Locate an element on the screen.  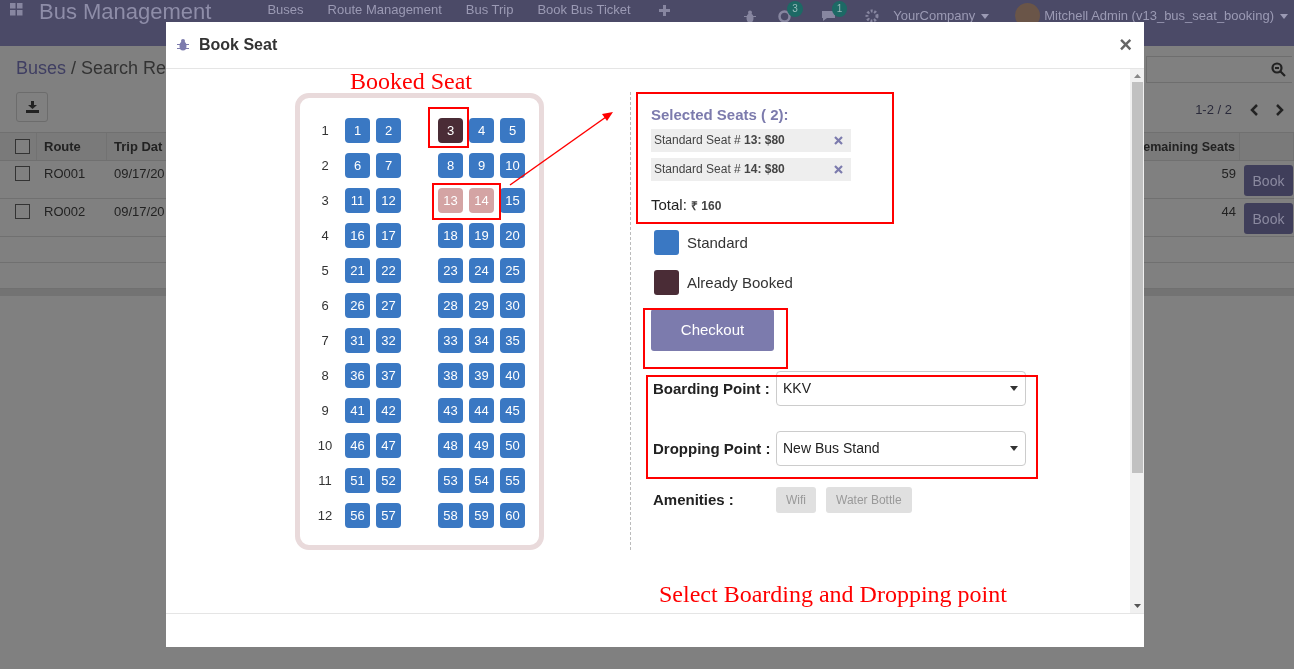
seat-button: 49 is located at coordinates (481, 445).